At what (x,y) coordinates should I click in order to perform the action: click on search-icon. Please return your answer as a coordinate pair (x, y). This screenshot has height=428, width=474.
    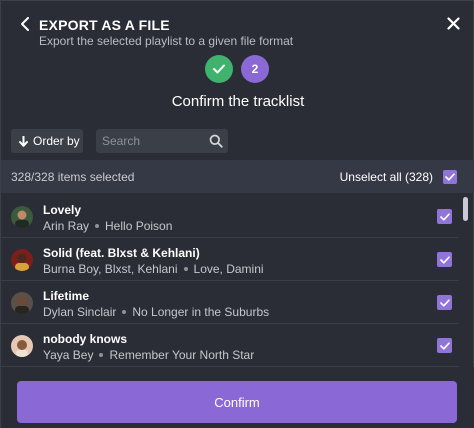
    Looking at the image, I should click on (216, 141).